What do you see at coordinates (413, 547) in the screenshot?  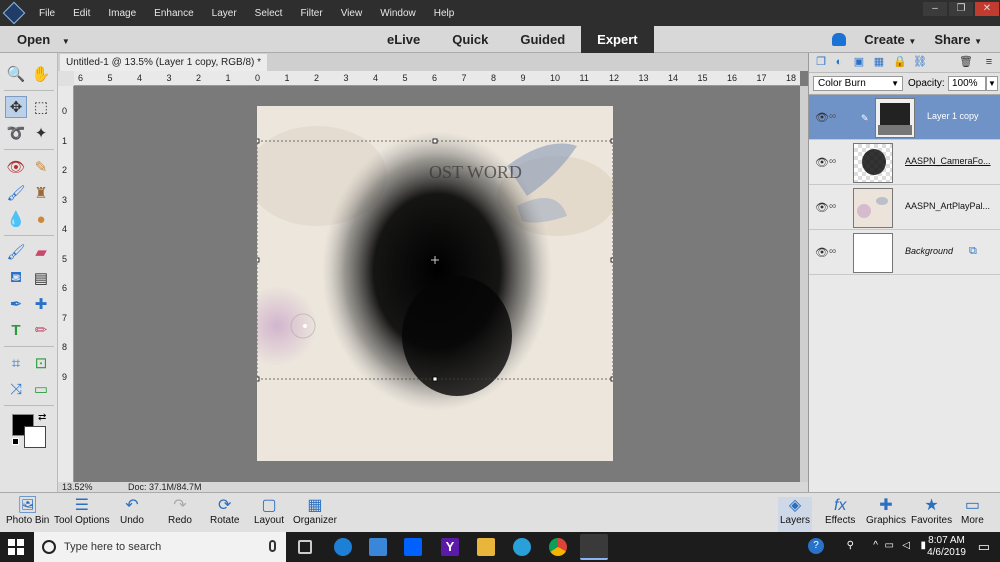 I see `dropbox-icon` at bounding box center [413, 547].